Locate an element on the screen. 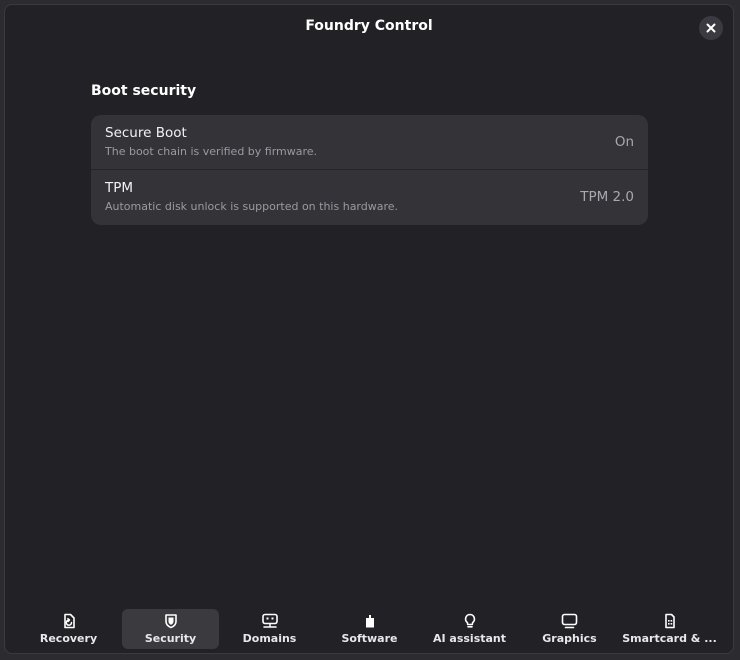 The height and width of the screenshot is (660, 740). title-bar: Foundry Control is located at coordinates (369, 28).